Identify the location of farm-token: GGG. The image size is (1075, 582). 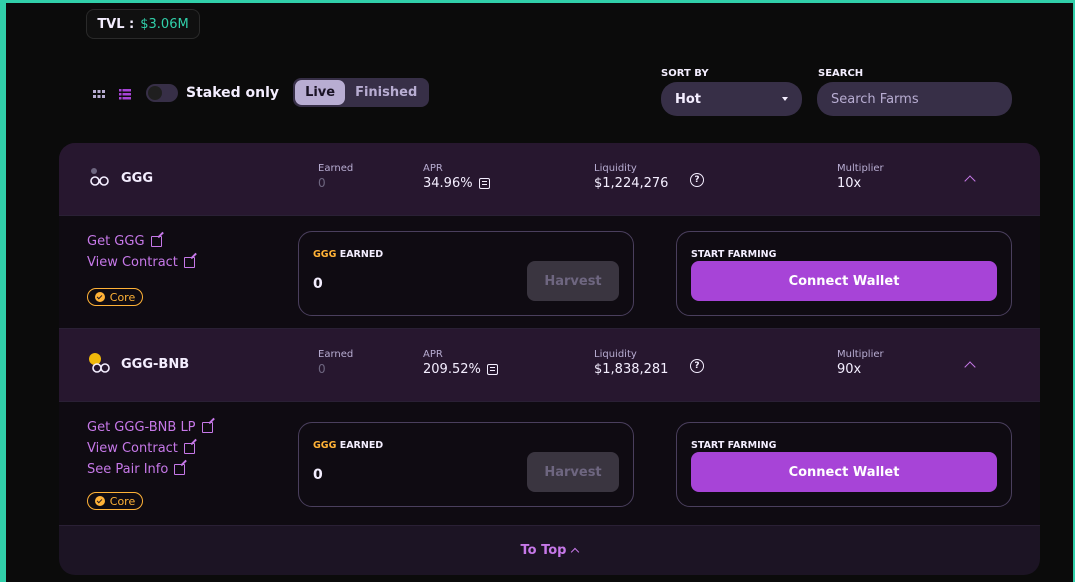
(120, 178).